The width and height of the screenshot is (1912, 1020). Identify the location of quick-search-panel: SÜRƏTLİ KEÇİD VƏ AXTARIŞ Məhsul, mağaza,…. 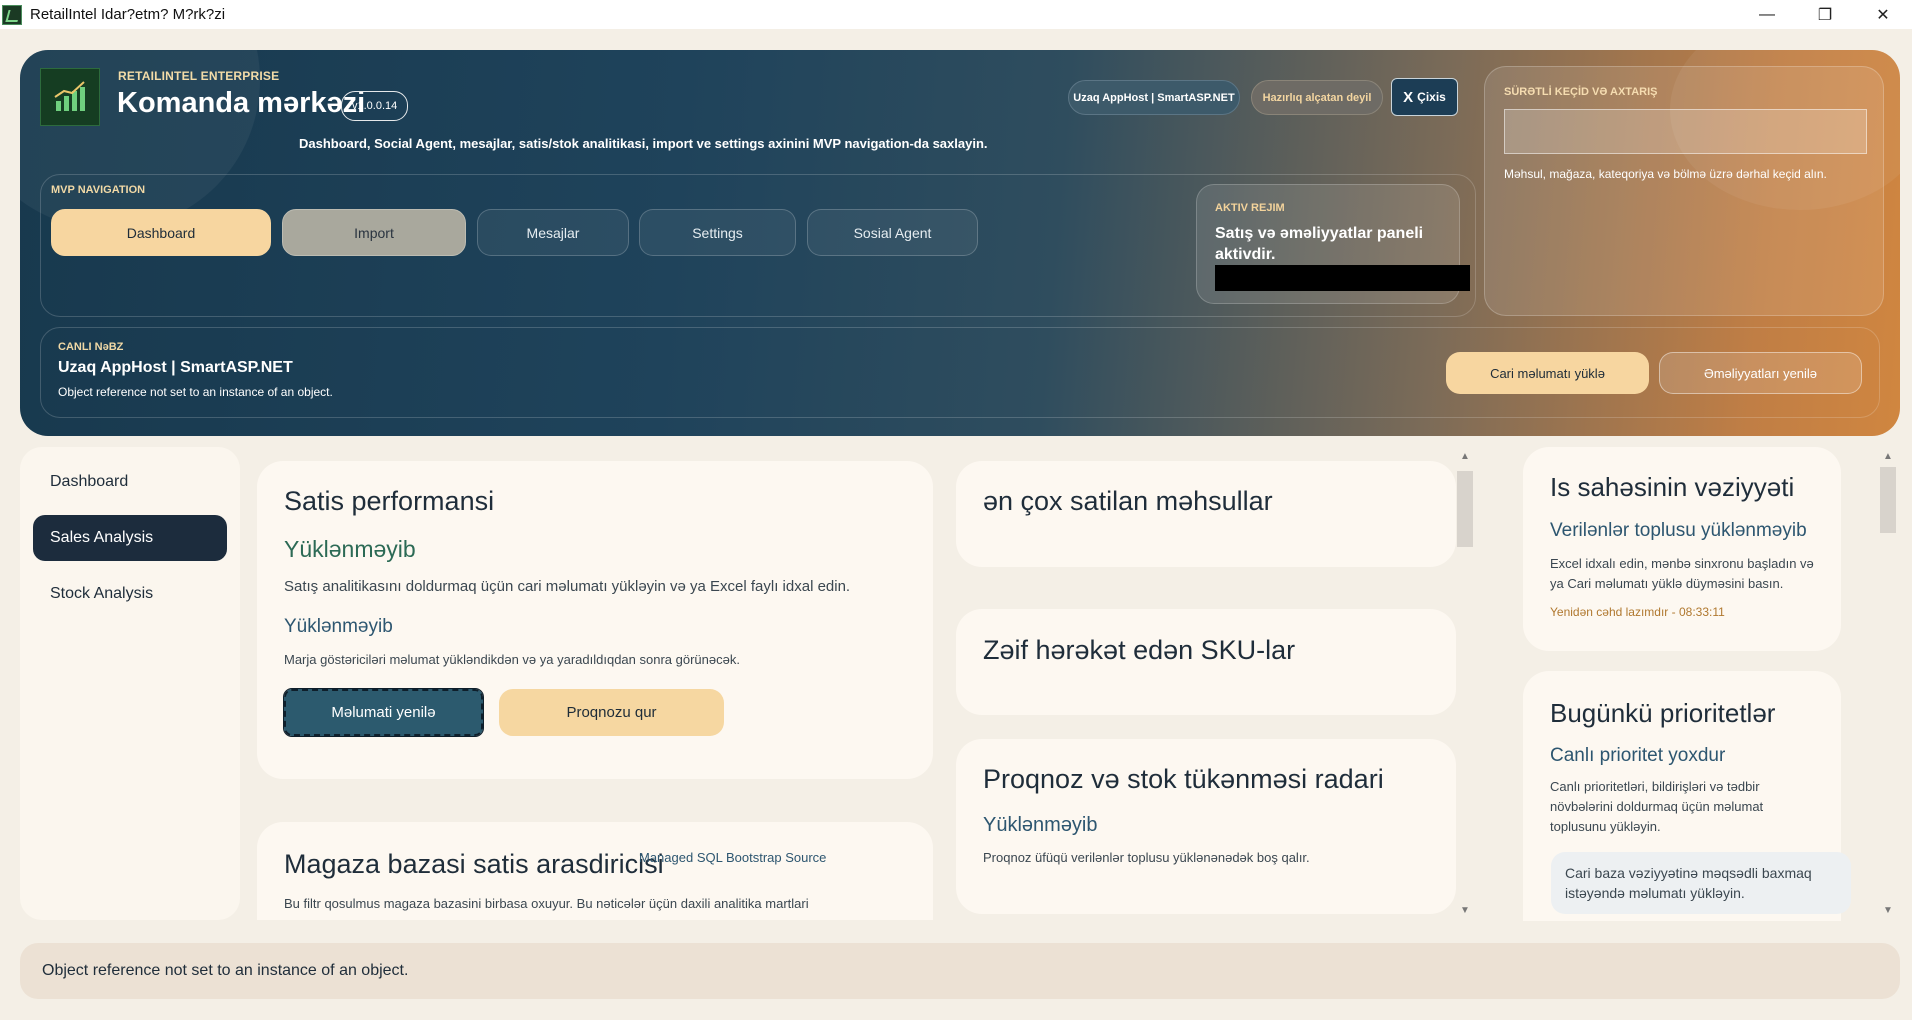
(1684, 191).